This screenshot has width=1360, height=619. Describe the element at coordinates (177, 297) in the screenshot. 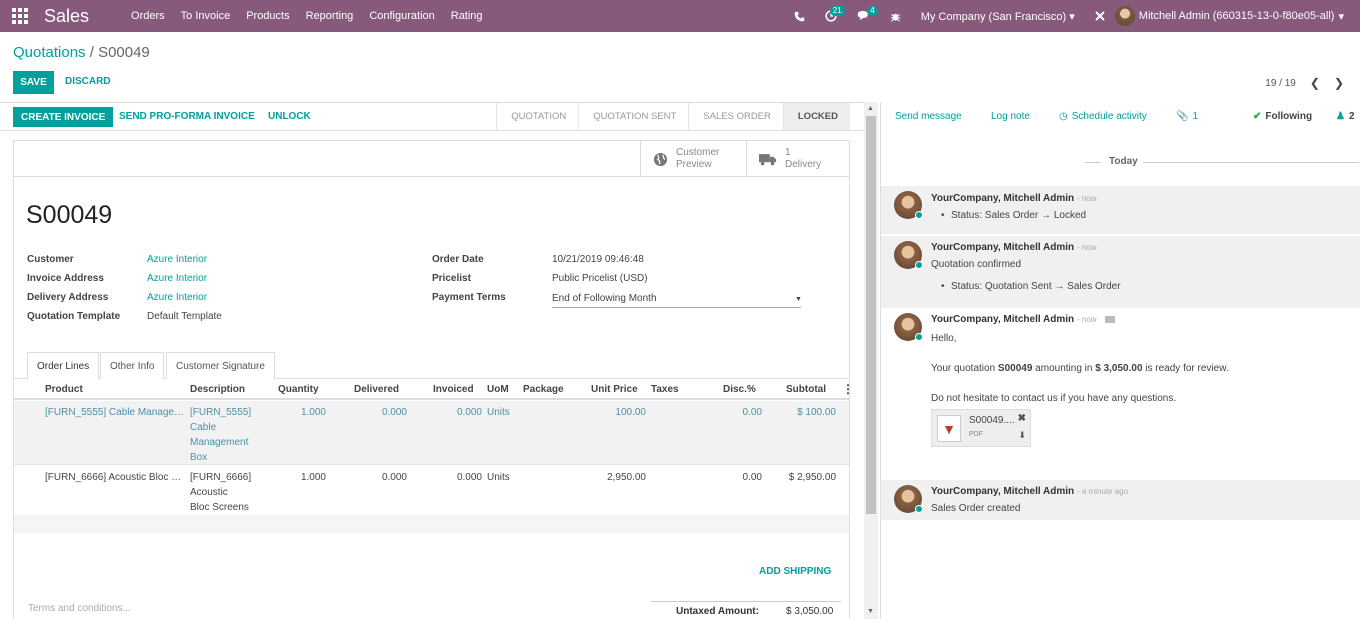

I see `delivery-address-field: Azure Interior` at that location.